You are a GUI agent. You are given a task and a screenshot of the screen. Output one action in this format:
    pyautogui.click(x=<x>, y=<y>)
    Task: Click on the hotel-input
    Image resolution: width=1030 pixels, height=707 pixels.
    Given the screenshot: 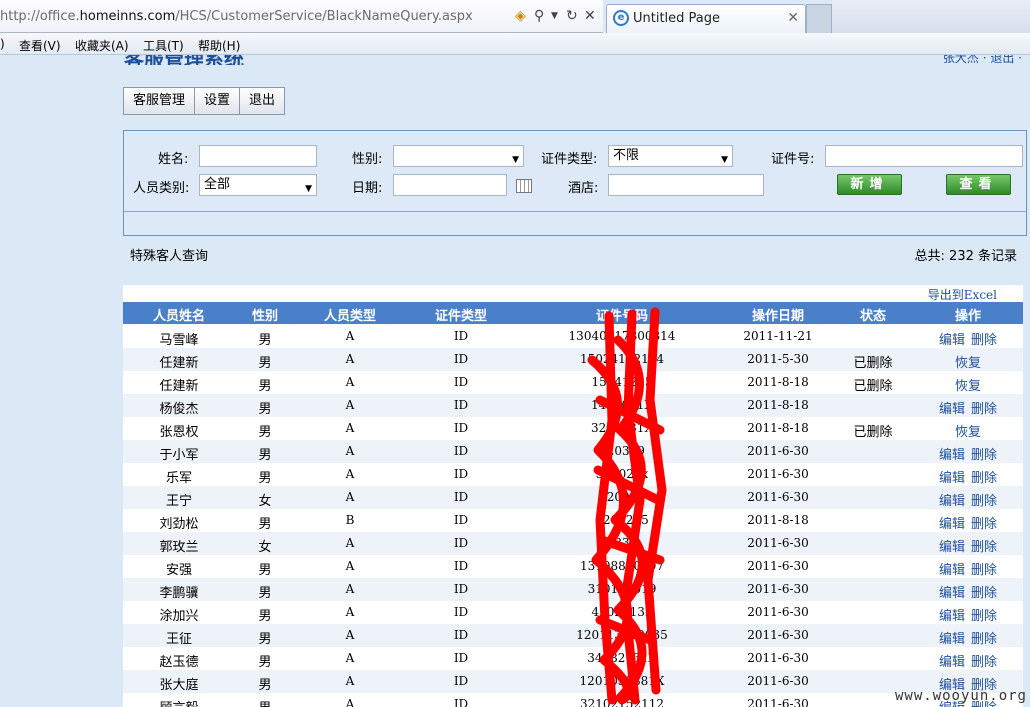 What is the action you would take?
    pyautogui.click(x=686, y=185)
    